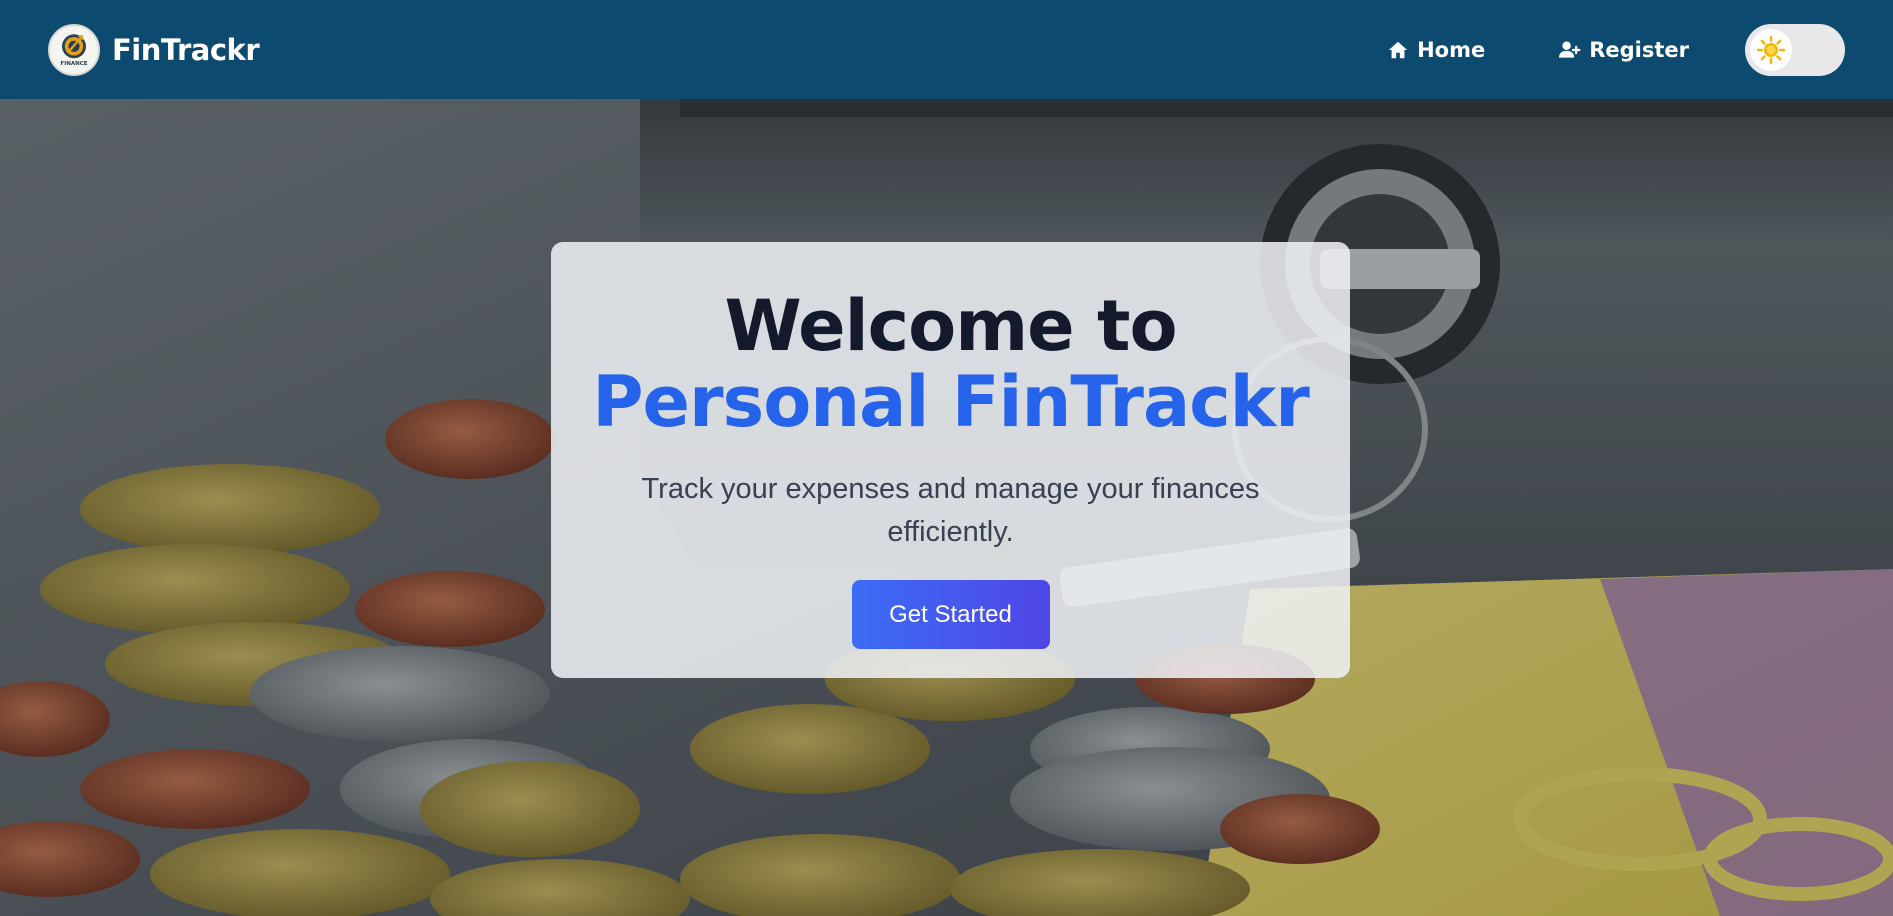 Image resolution: width=1893 pixels, height=916 pixels. Describe the element at coordinates (950, 614) in the screenshot. I see `get-started-button: Get Started` at that location.